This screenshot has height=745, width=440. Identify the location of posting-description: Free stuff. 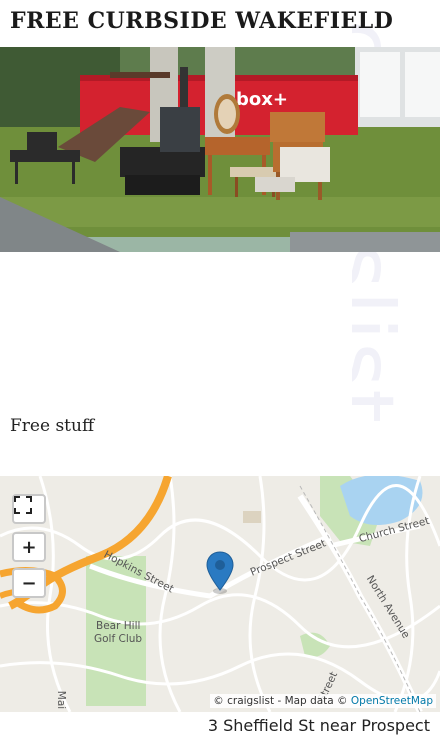
(52, 426).